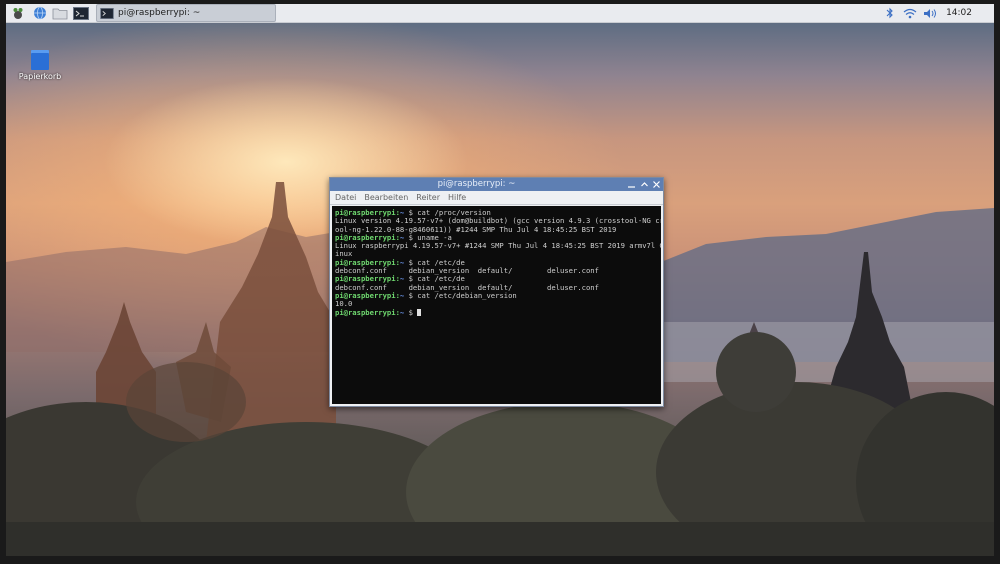 The width and height of the screenshot is (1000, 564). What do you see at coordinates (40, 76) in the screenshot?
I see `trash-label: Papierkorb` at bounding box center [40, 76].